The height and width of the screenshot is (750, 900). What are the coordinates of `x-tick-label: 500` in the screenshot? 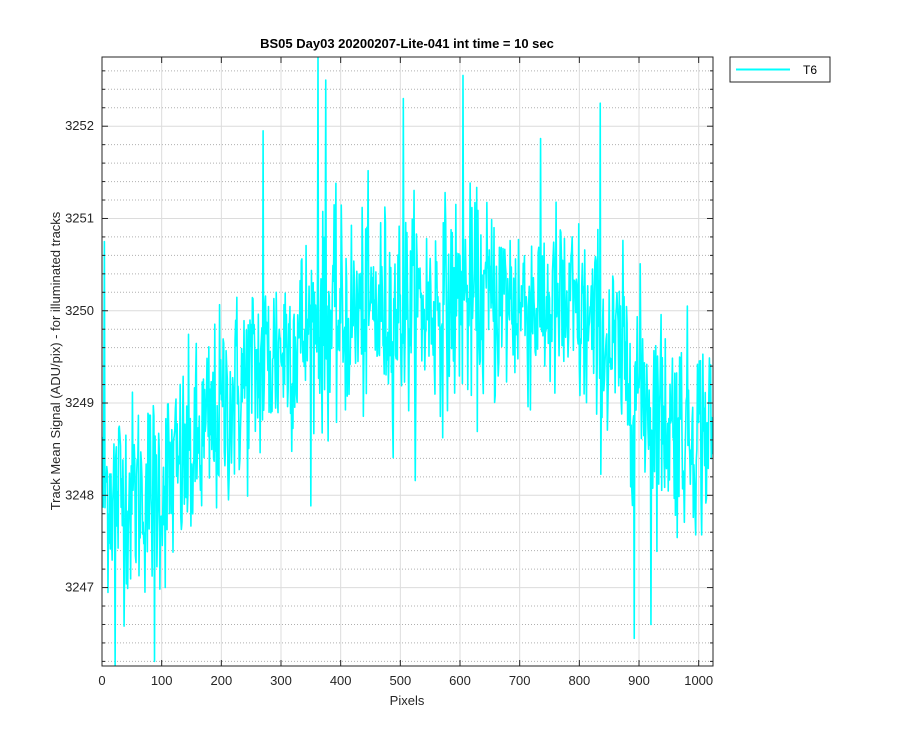 It's located at (400, 680).